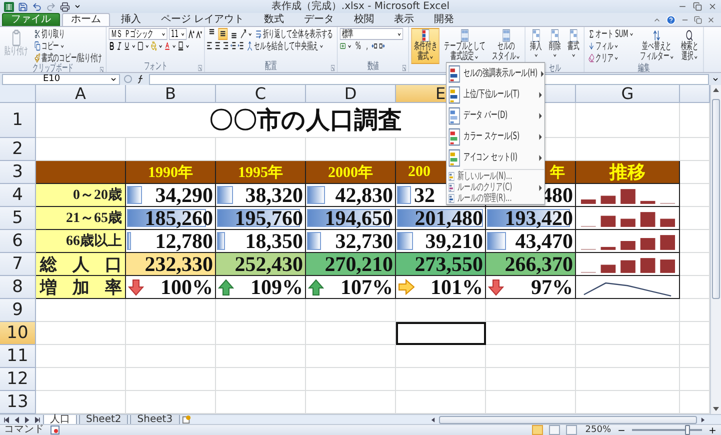  Describe the element at coordinates (495, 115) in the screenshot. I see `menu-item: データ バー(D)` at that location.